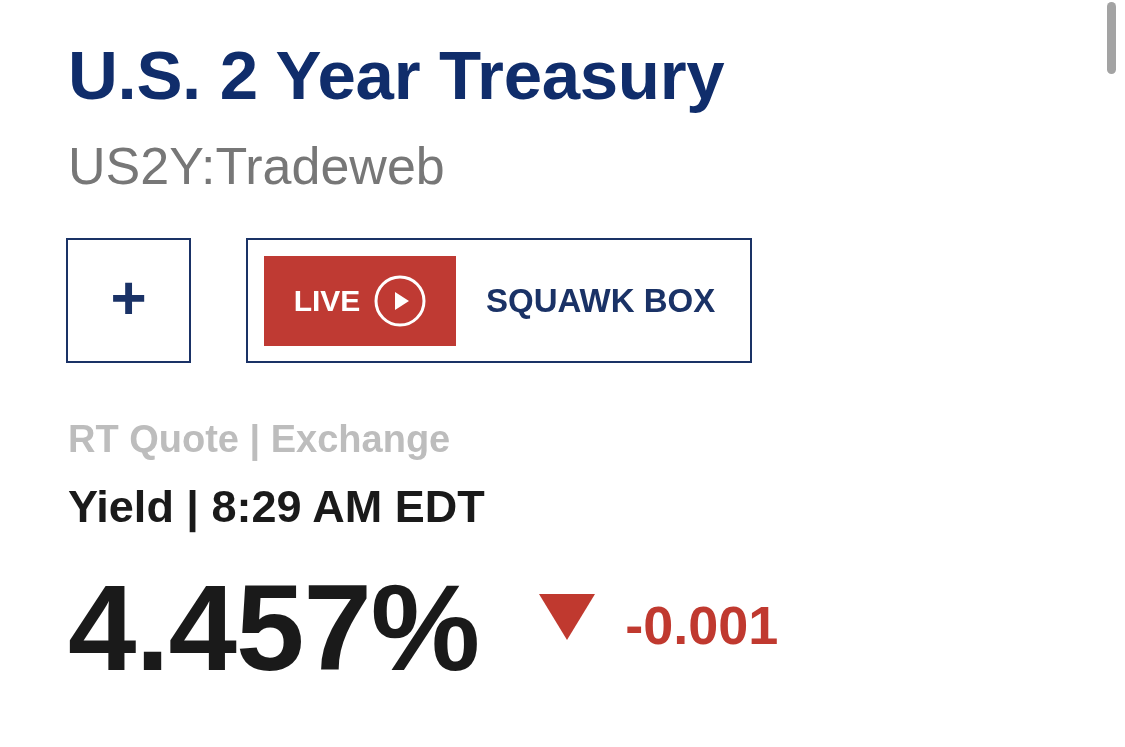 The width and height of the screenshot is (1125, 747). What do you see at coordinates (396, 76) in the screenshot?
I see `page-title: U.S. 2 Year Treasury` at bounding box center [396, 76].